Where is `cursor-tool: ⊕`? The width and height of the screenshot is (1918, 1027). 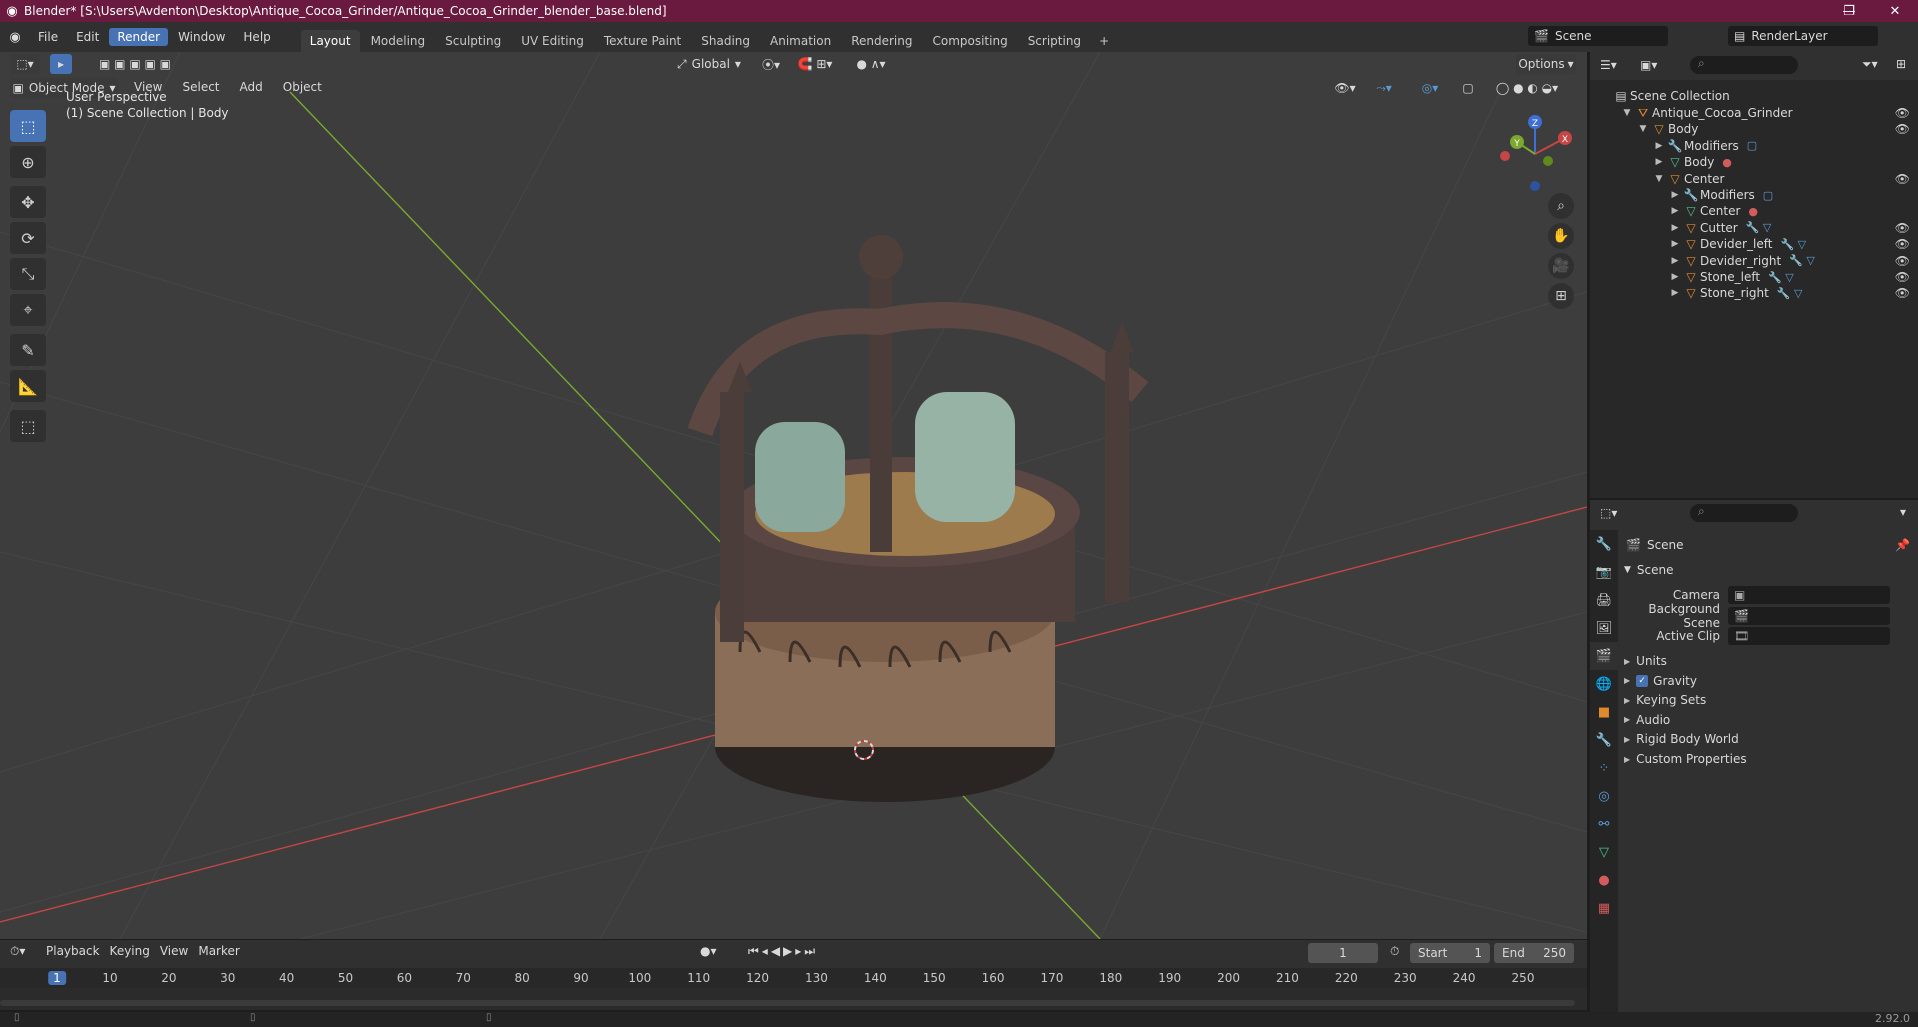 cursor-tool: ⊕ is located at coordinates (28, 162).